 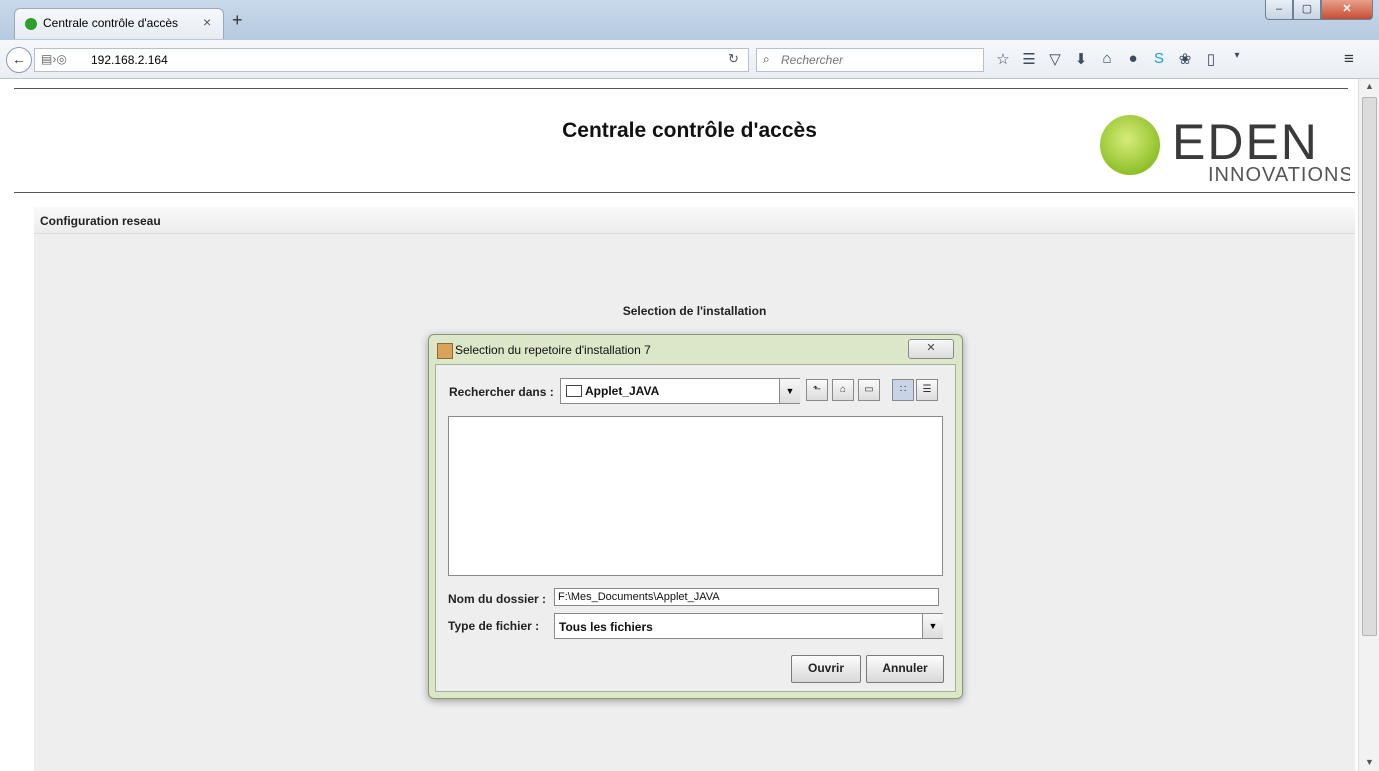 What do you see at coordinates (391, 60) in the screenshot?
I see `url-bar: ▤›◎ 192.168.2.164 ↻` at bounding box center [391, 60].